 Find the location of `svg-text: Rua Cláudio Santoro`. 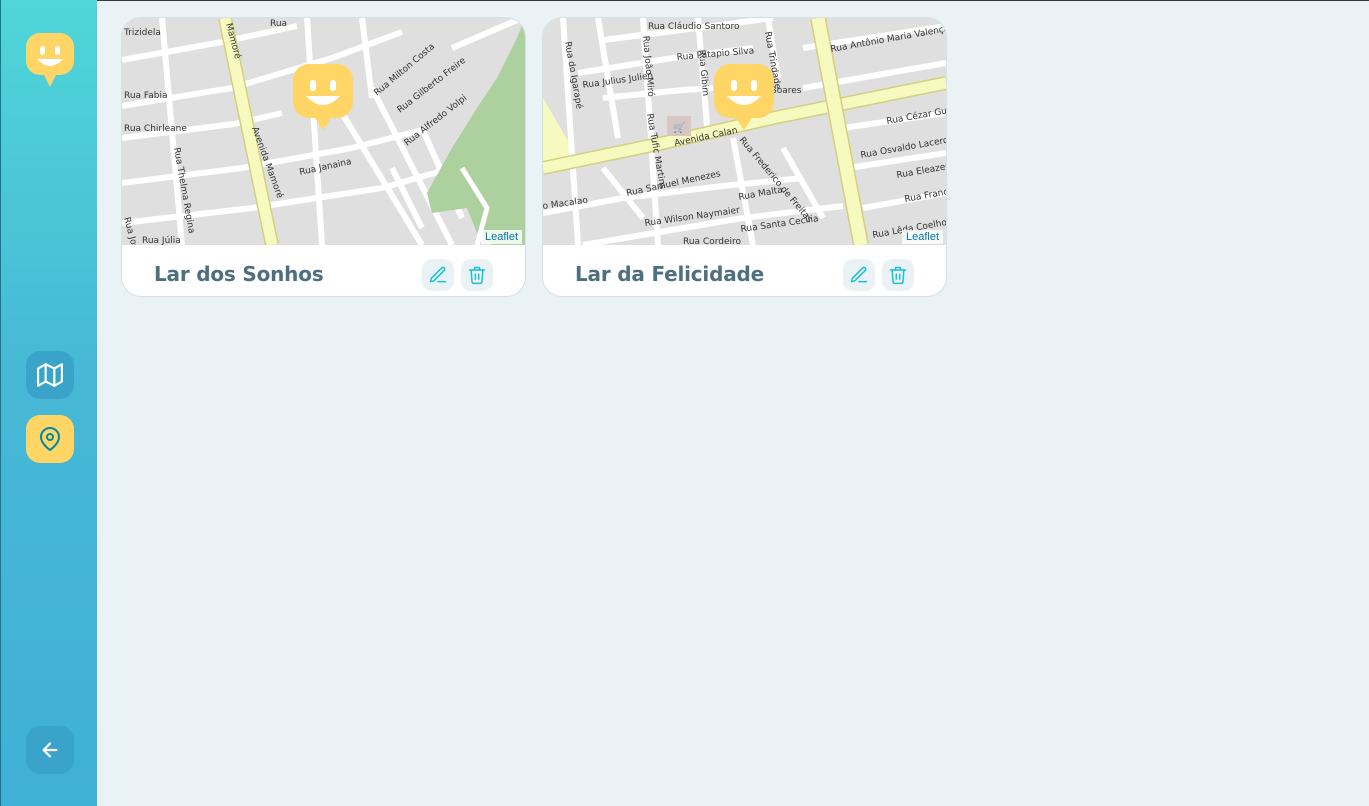

svg-text: Rua Cláudio Santoro is located at coordinates (694, 27).